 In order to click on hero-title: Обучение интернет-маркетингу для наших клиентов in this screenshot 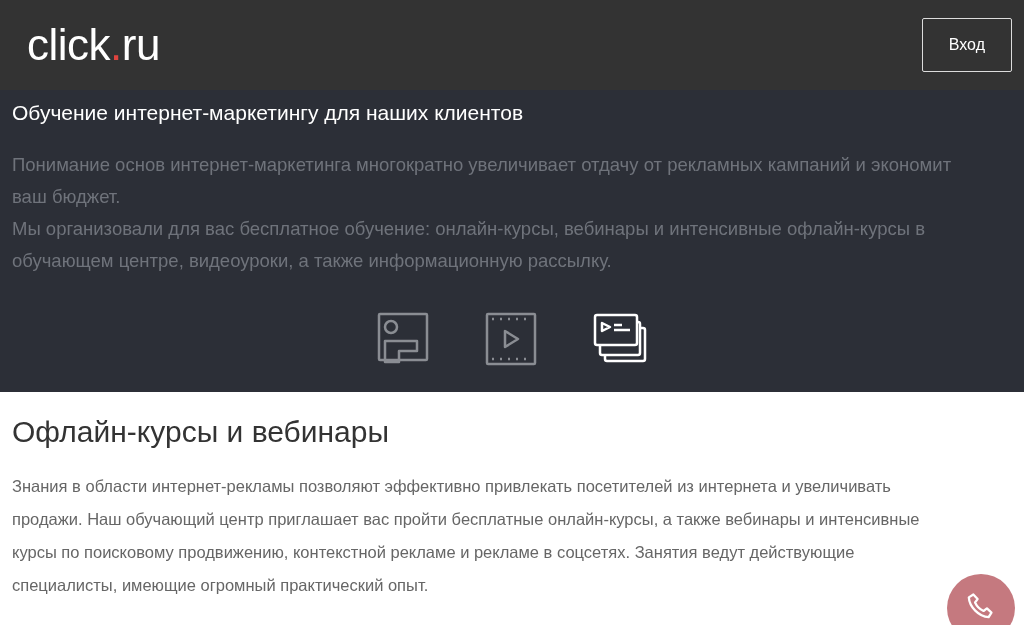, I will do `click(268, 113)`.